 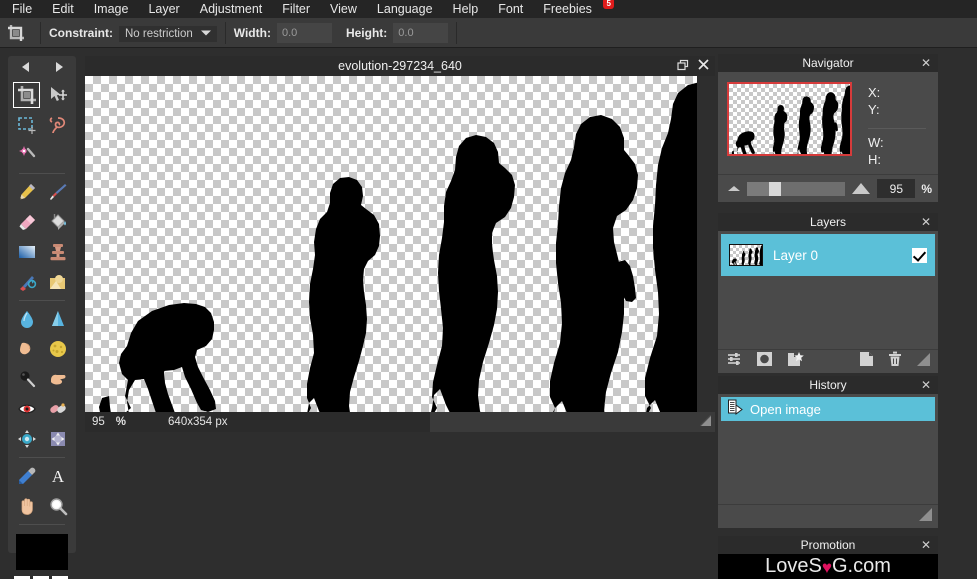 What do you see at coordinates (861, 188) in the screenshot?
I see `zoom-in-mountain-icon` at bounding box center [861, 188].